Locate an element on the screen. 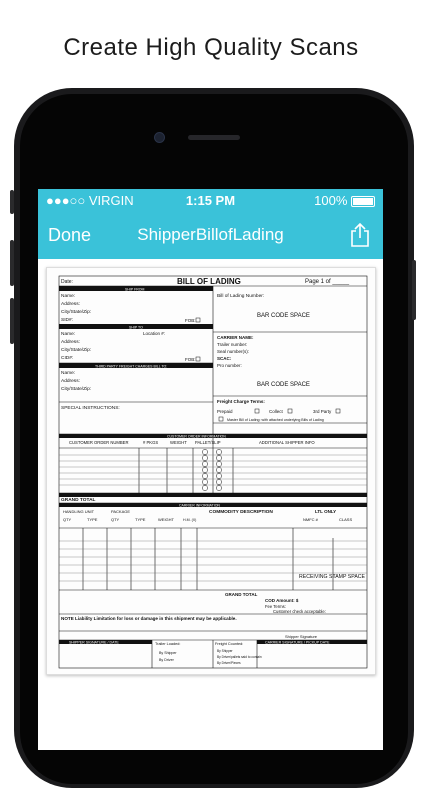 The image size is (422, 788). form-page: Page 1 of _____ is located at coordinates (327, 282).